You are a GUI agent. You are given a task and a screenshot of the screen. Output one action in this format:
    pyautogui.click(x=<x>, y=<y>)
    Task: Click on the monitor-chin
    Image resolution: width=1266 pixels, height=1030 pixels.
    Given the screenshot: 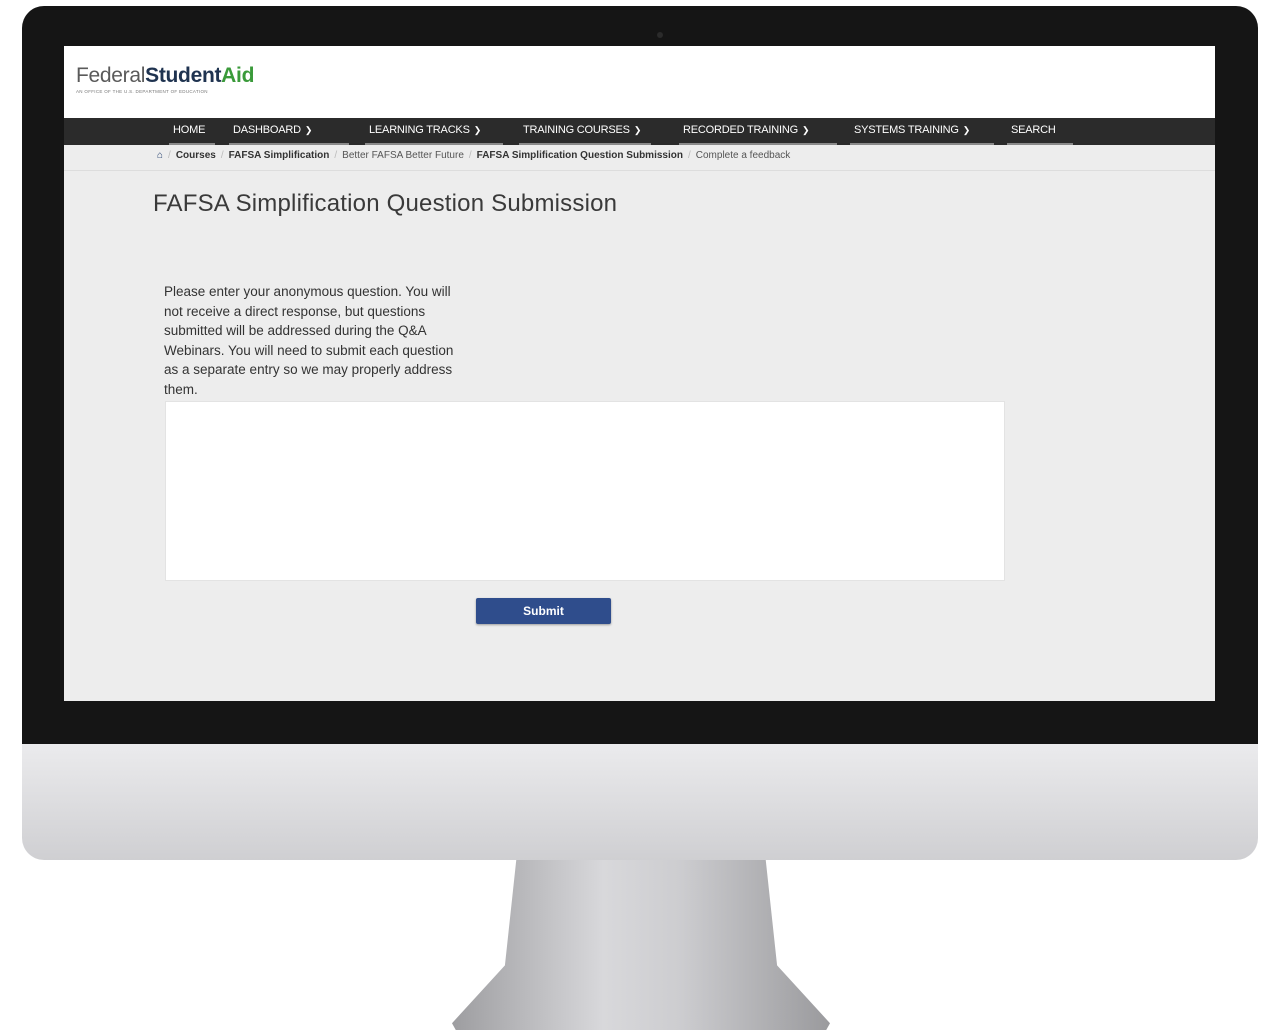 What is the action you would take?
    pyautogui.click(x=640, y=802)
    